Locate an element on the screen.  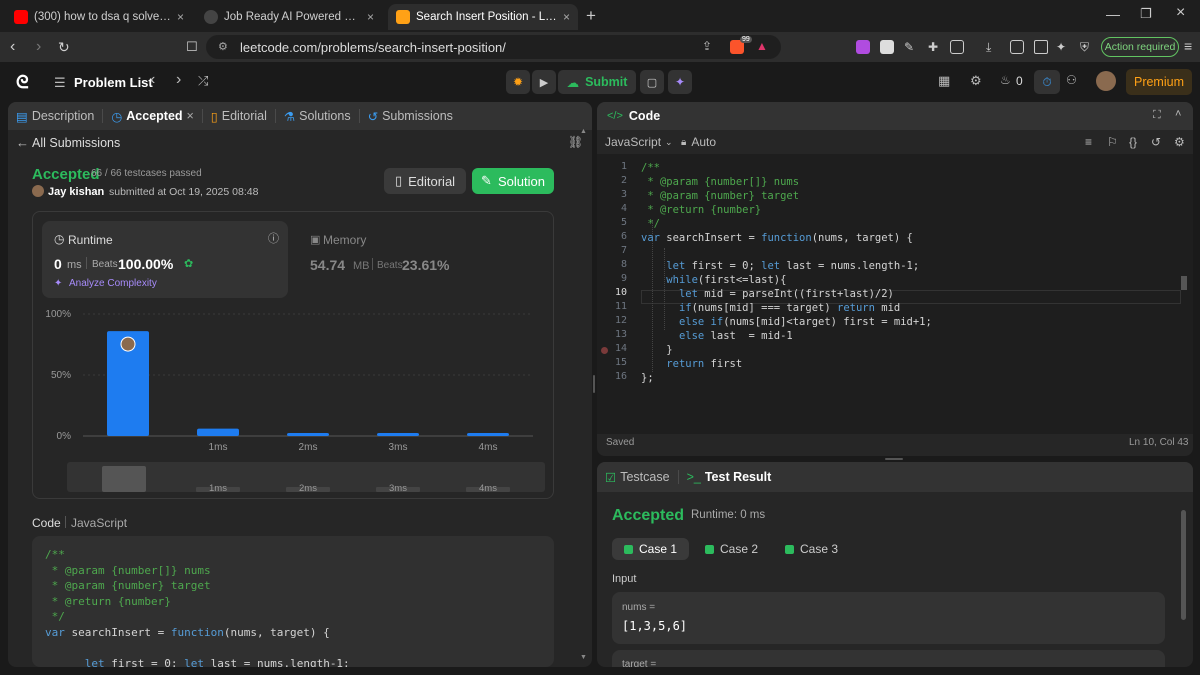
sparkle-icon: ✦ is located at coordinates (58, 283).